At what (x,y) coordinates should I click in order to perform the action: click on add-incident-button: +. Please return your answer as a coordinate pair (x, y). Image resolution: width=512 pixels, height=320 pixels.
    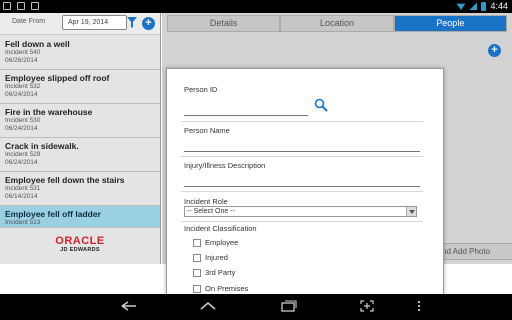
    Looking at the image, I should click on (148, 23).